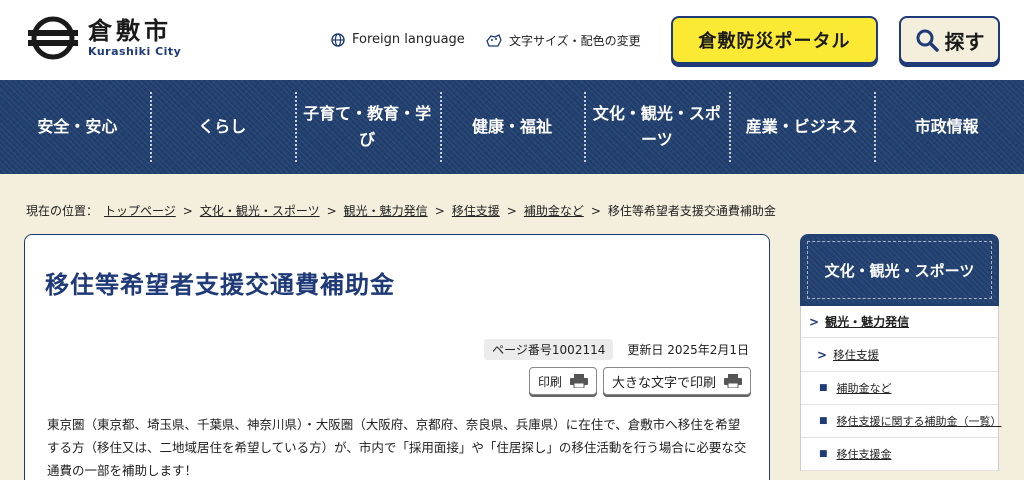 This screenshot has height=480, width=1024. Describe the element at coordinates (220, 285) in the screenshot. I see `page-title: 移住等希望者支援交通費補助金` at that location.